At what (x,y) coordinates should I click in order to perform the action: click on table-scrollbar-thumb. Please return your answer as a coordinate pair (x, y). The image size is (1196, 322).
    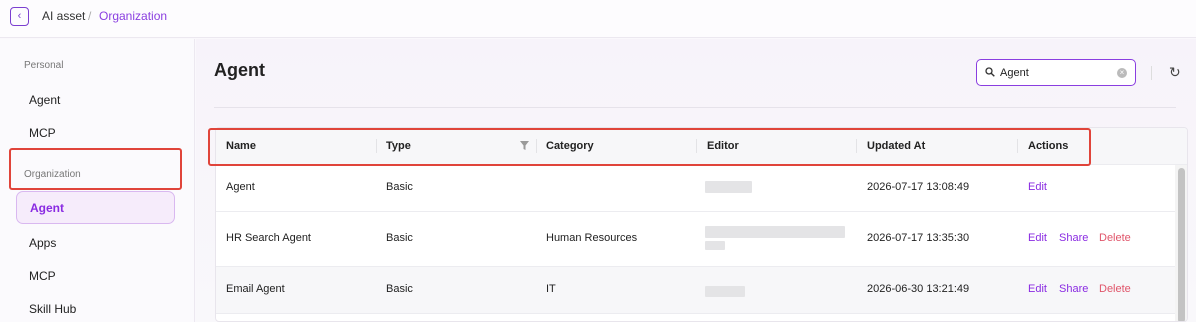
    Looking at the image, I should click on (1181, 244).